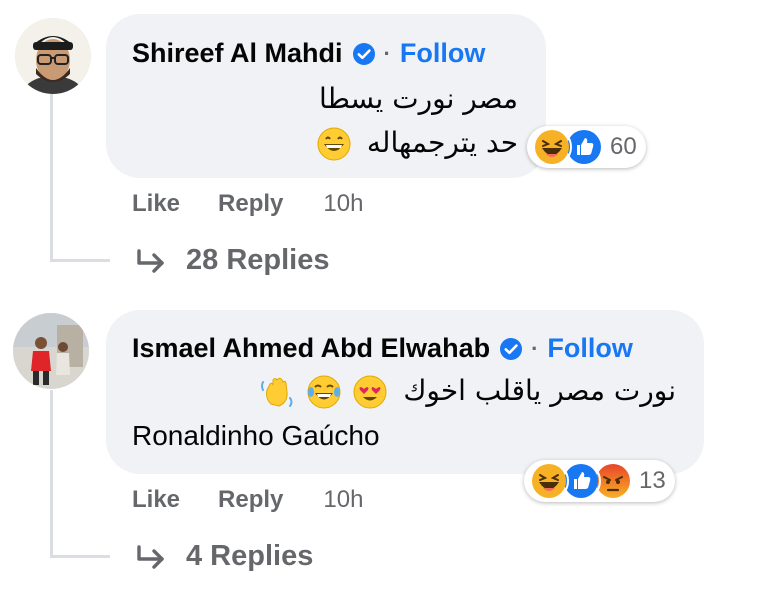  What do you see at coordinates (370, 392) in the screenshot?
I see `heart-eyes-emoji-icon` at bounding box center [370, 392].